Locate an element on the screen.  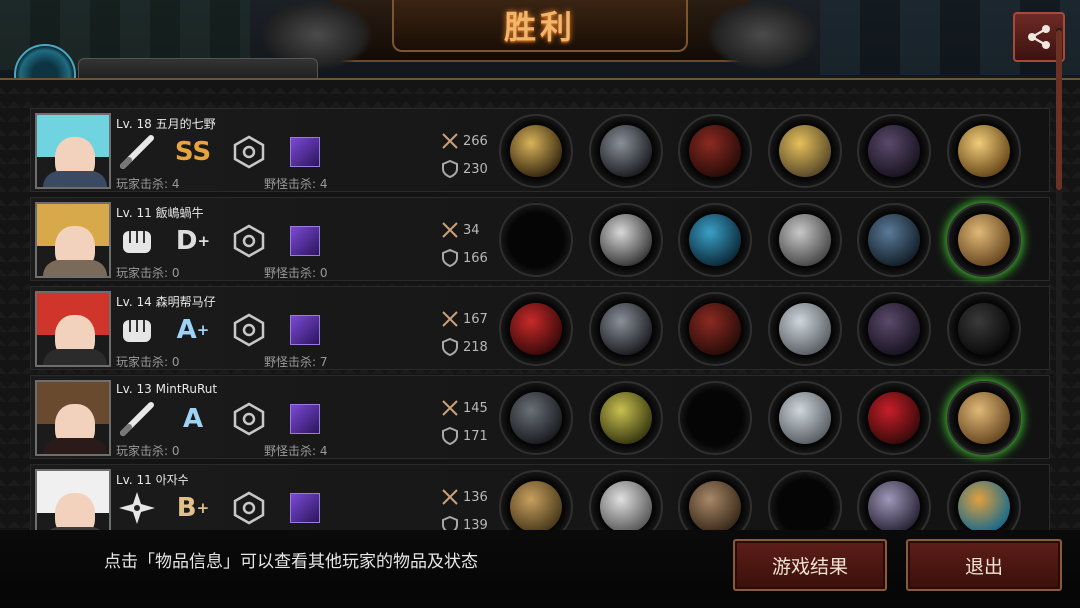
player-build-icons: B + is located at coordinates (228, 508).